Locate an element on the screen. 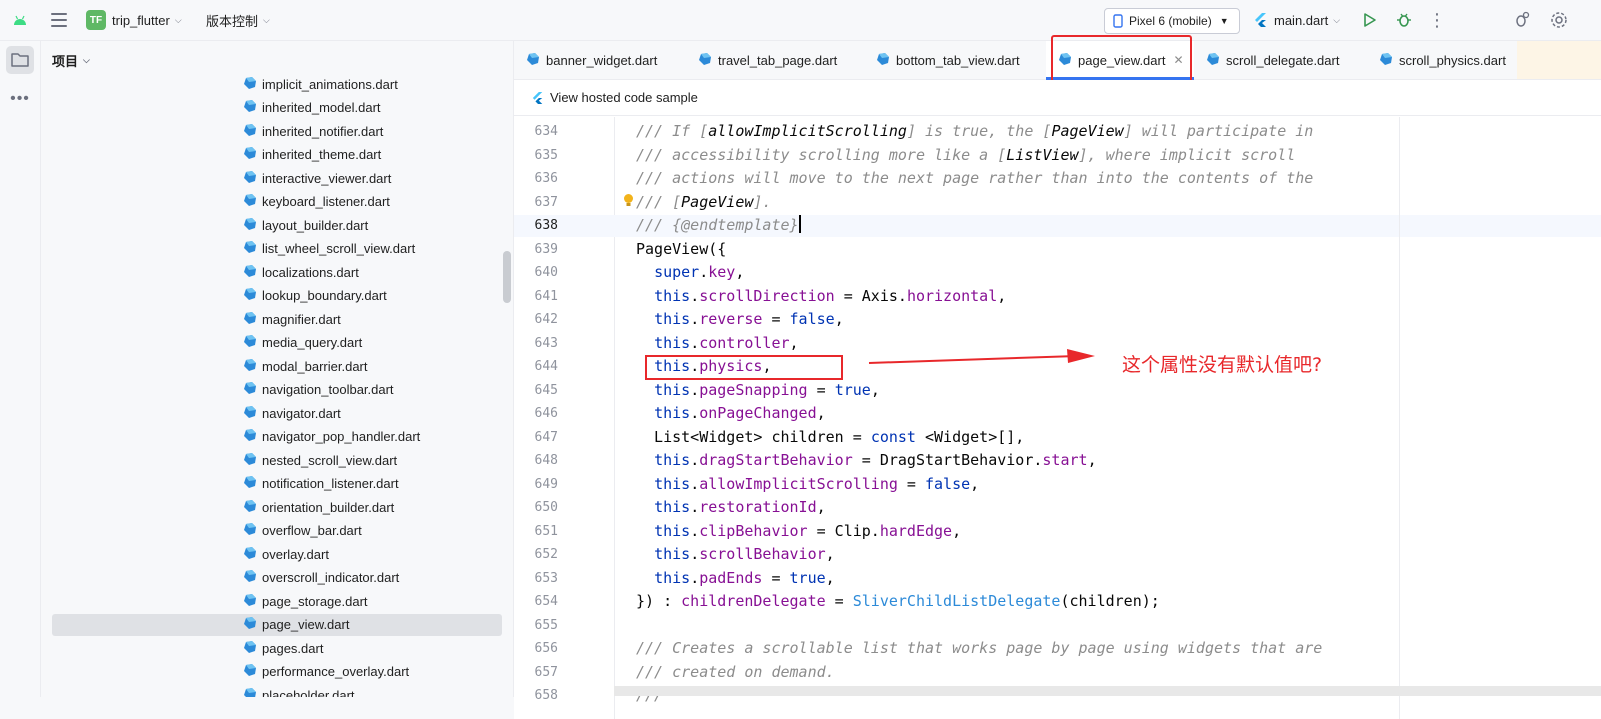 The width and height of the screenshot is (1601, 719). run-button is located at coordinates (1370, 20).